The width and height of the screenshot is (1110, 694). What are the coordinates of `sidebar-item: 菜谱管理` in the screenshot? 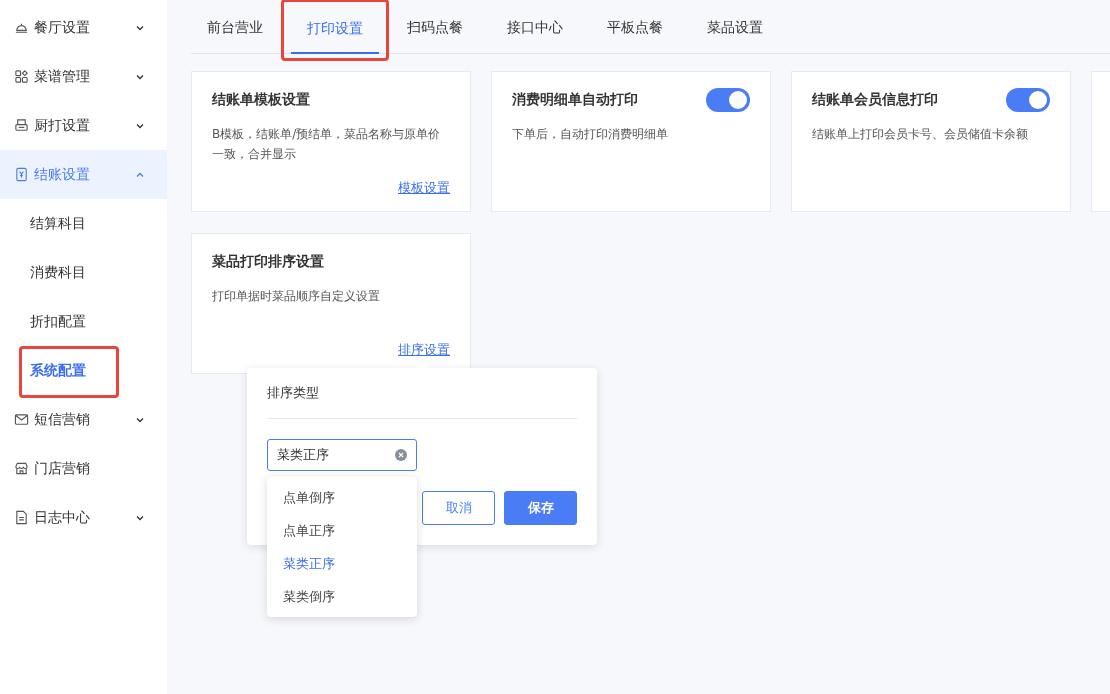 It's located at (83, 76).